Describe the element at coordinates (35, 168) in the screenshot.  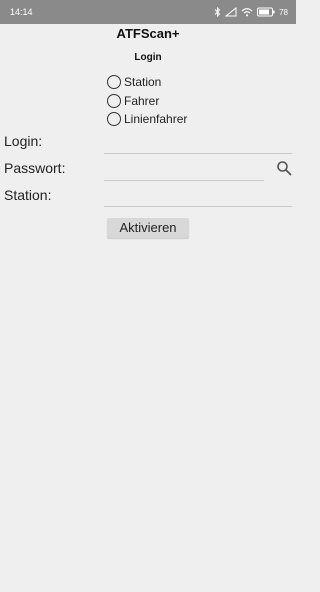
I see `password-label: Passwort:` at that location.